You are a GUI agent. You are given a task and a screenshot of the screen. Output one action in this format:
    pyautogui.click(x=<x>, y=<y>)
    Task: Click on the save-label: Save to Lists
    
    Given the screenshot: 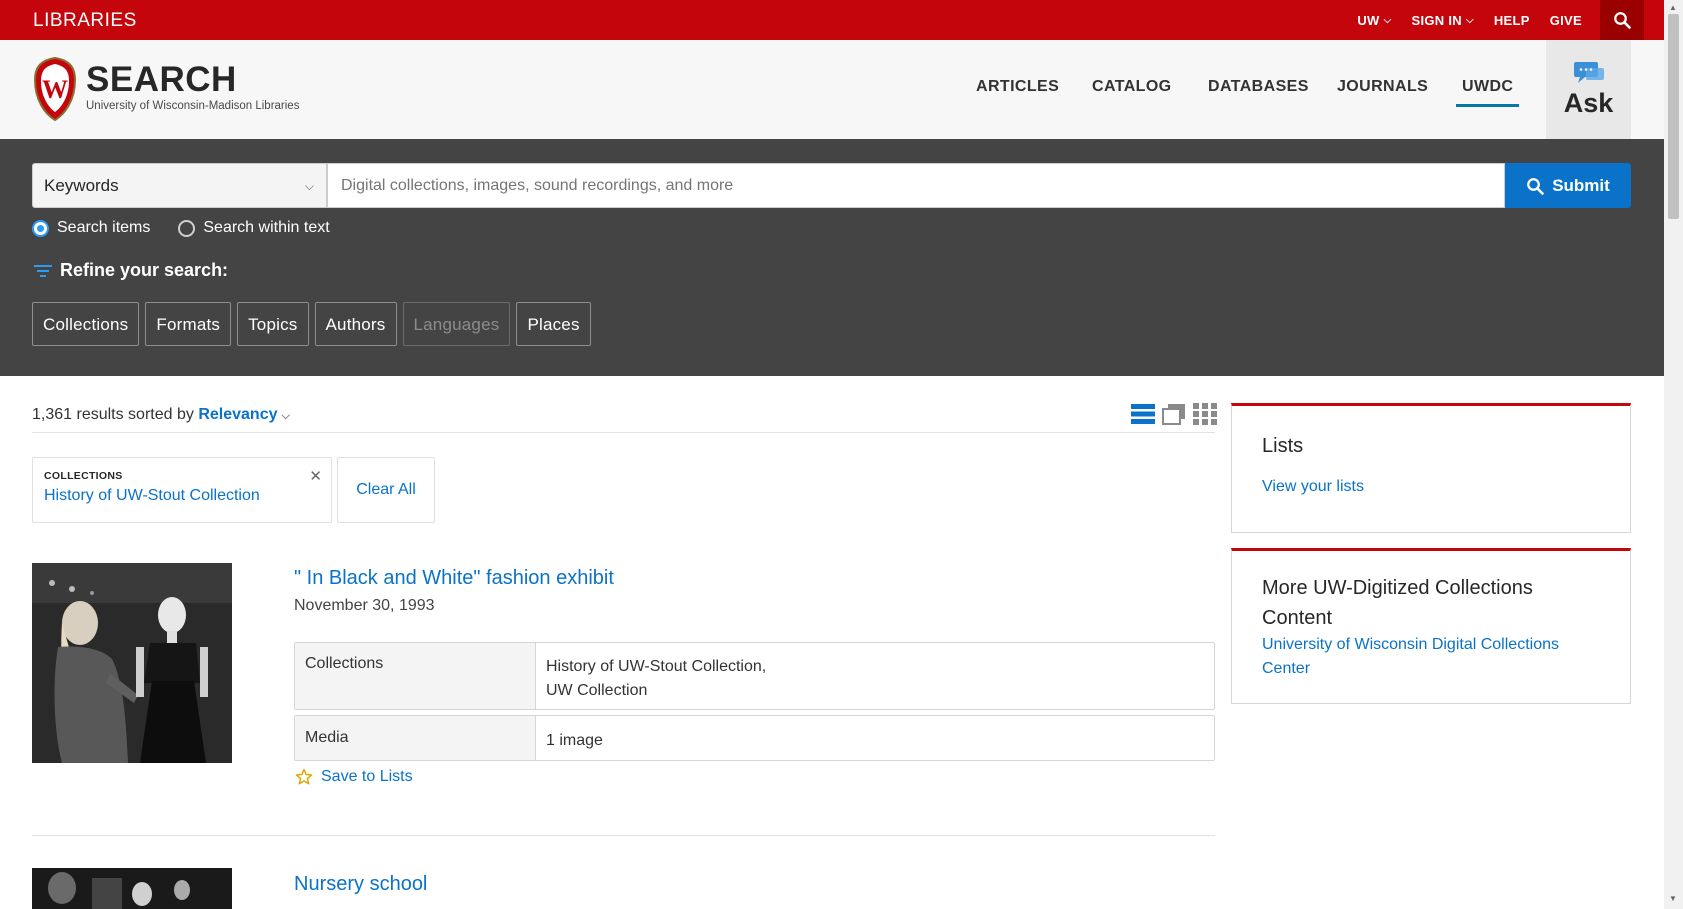 What is the action you would take?
    pyautogui.click(x=367, y=776)
    